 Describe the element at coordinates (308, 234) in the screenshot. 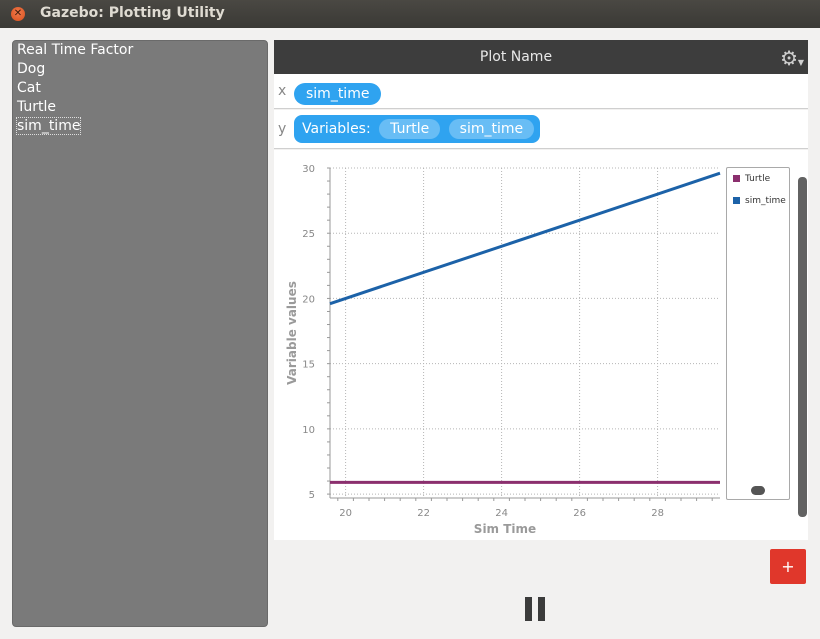

I see `y-tick-label: 25` at that location.